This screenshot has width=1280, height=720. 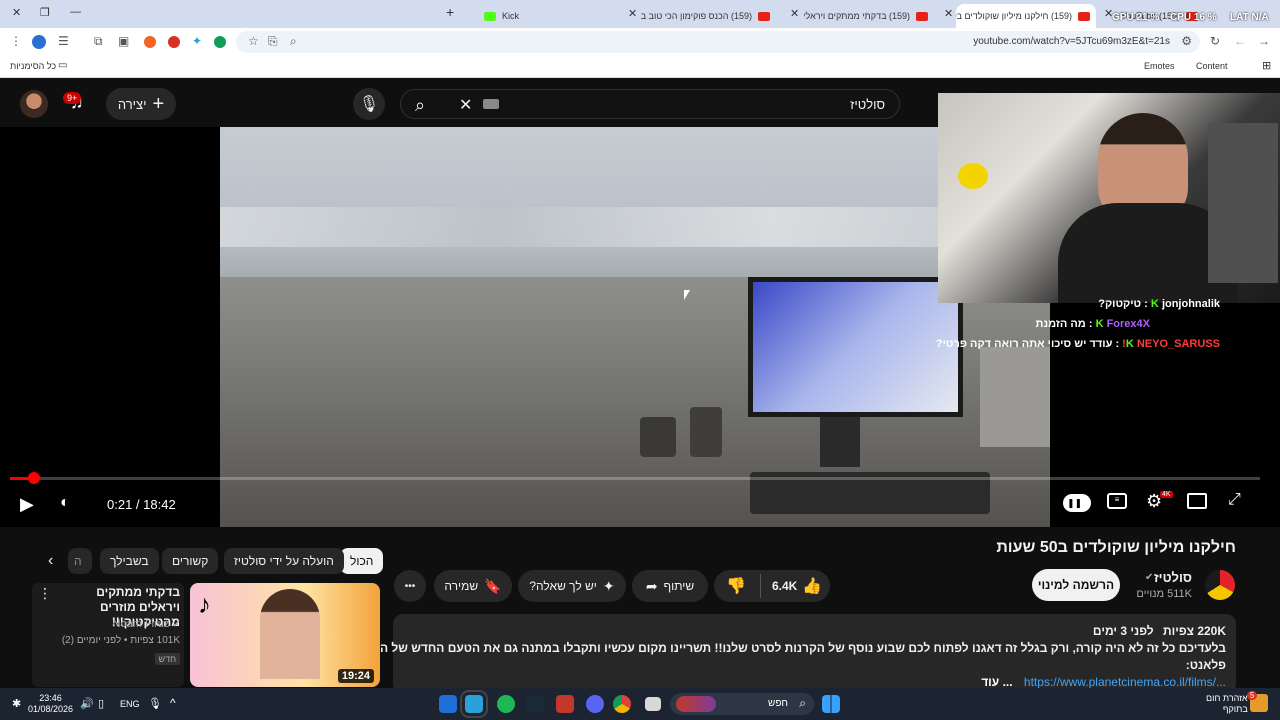 What do you see at coordinates (253, 41) in the screenshot?
I see `bookmark-star-icon: ☆` at bounding box center [253, 41].